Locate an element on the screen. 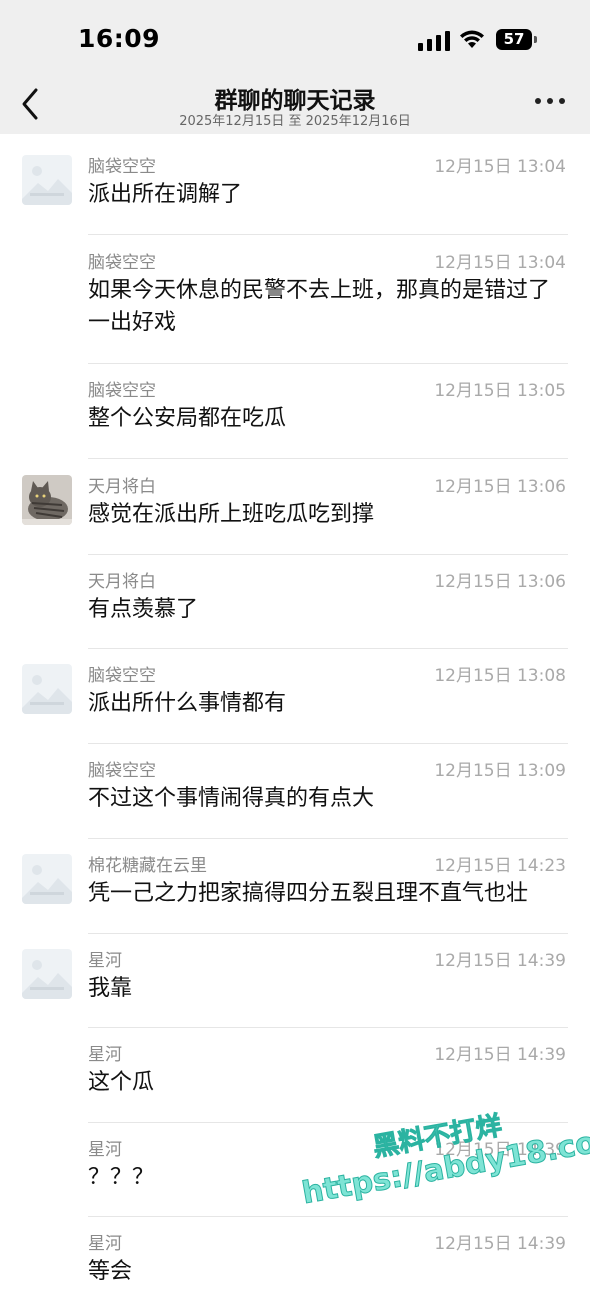  message-time: 12月15日 13:08 is located at coordinates (500, 676).